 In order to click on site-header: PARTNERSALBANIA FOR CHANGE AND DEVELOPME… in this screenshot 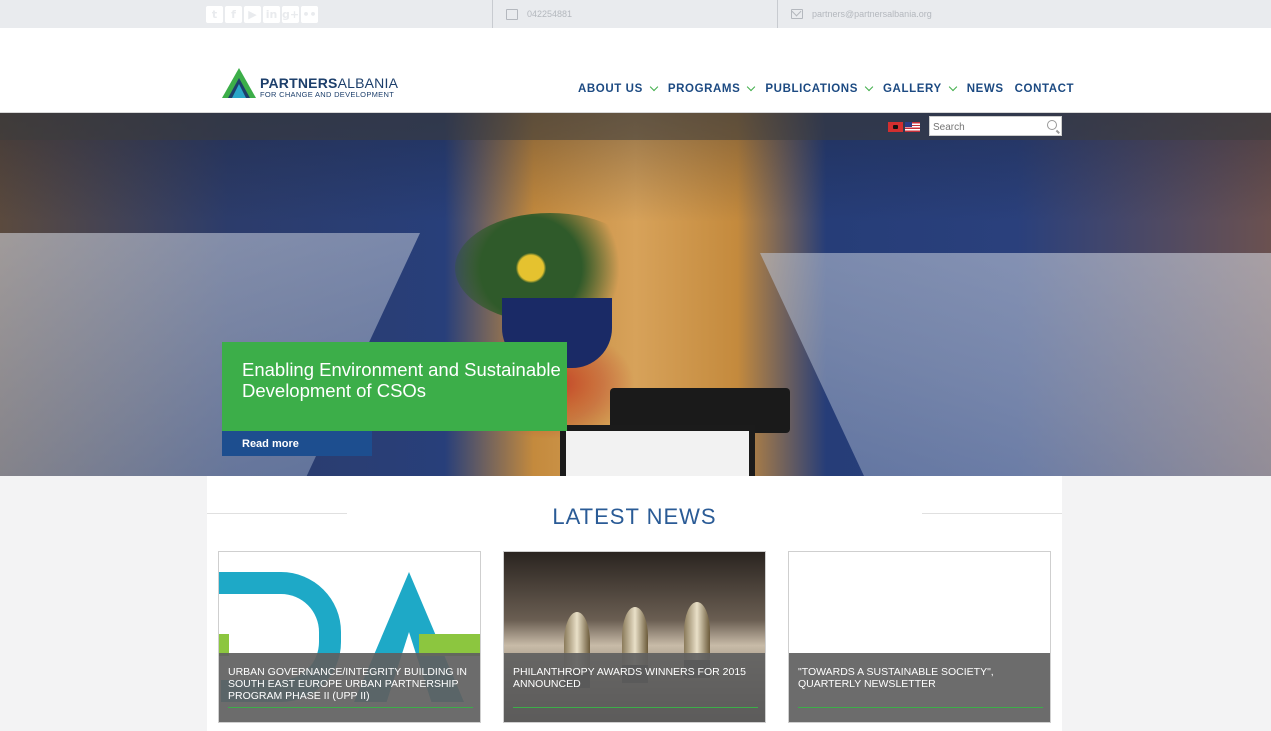, I will do `click(635, 70)`.